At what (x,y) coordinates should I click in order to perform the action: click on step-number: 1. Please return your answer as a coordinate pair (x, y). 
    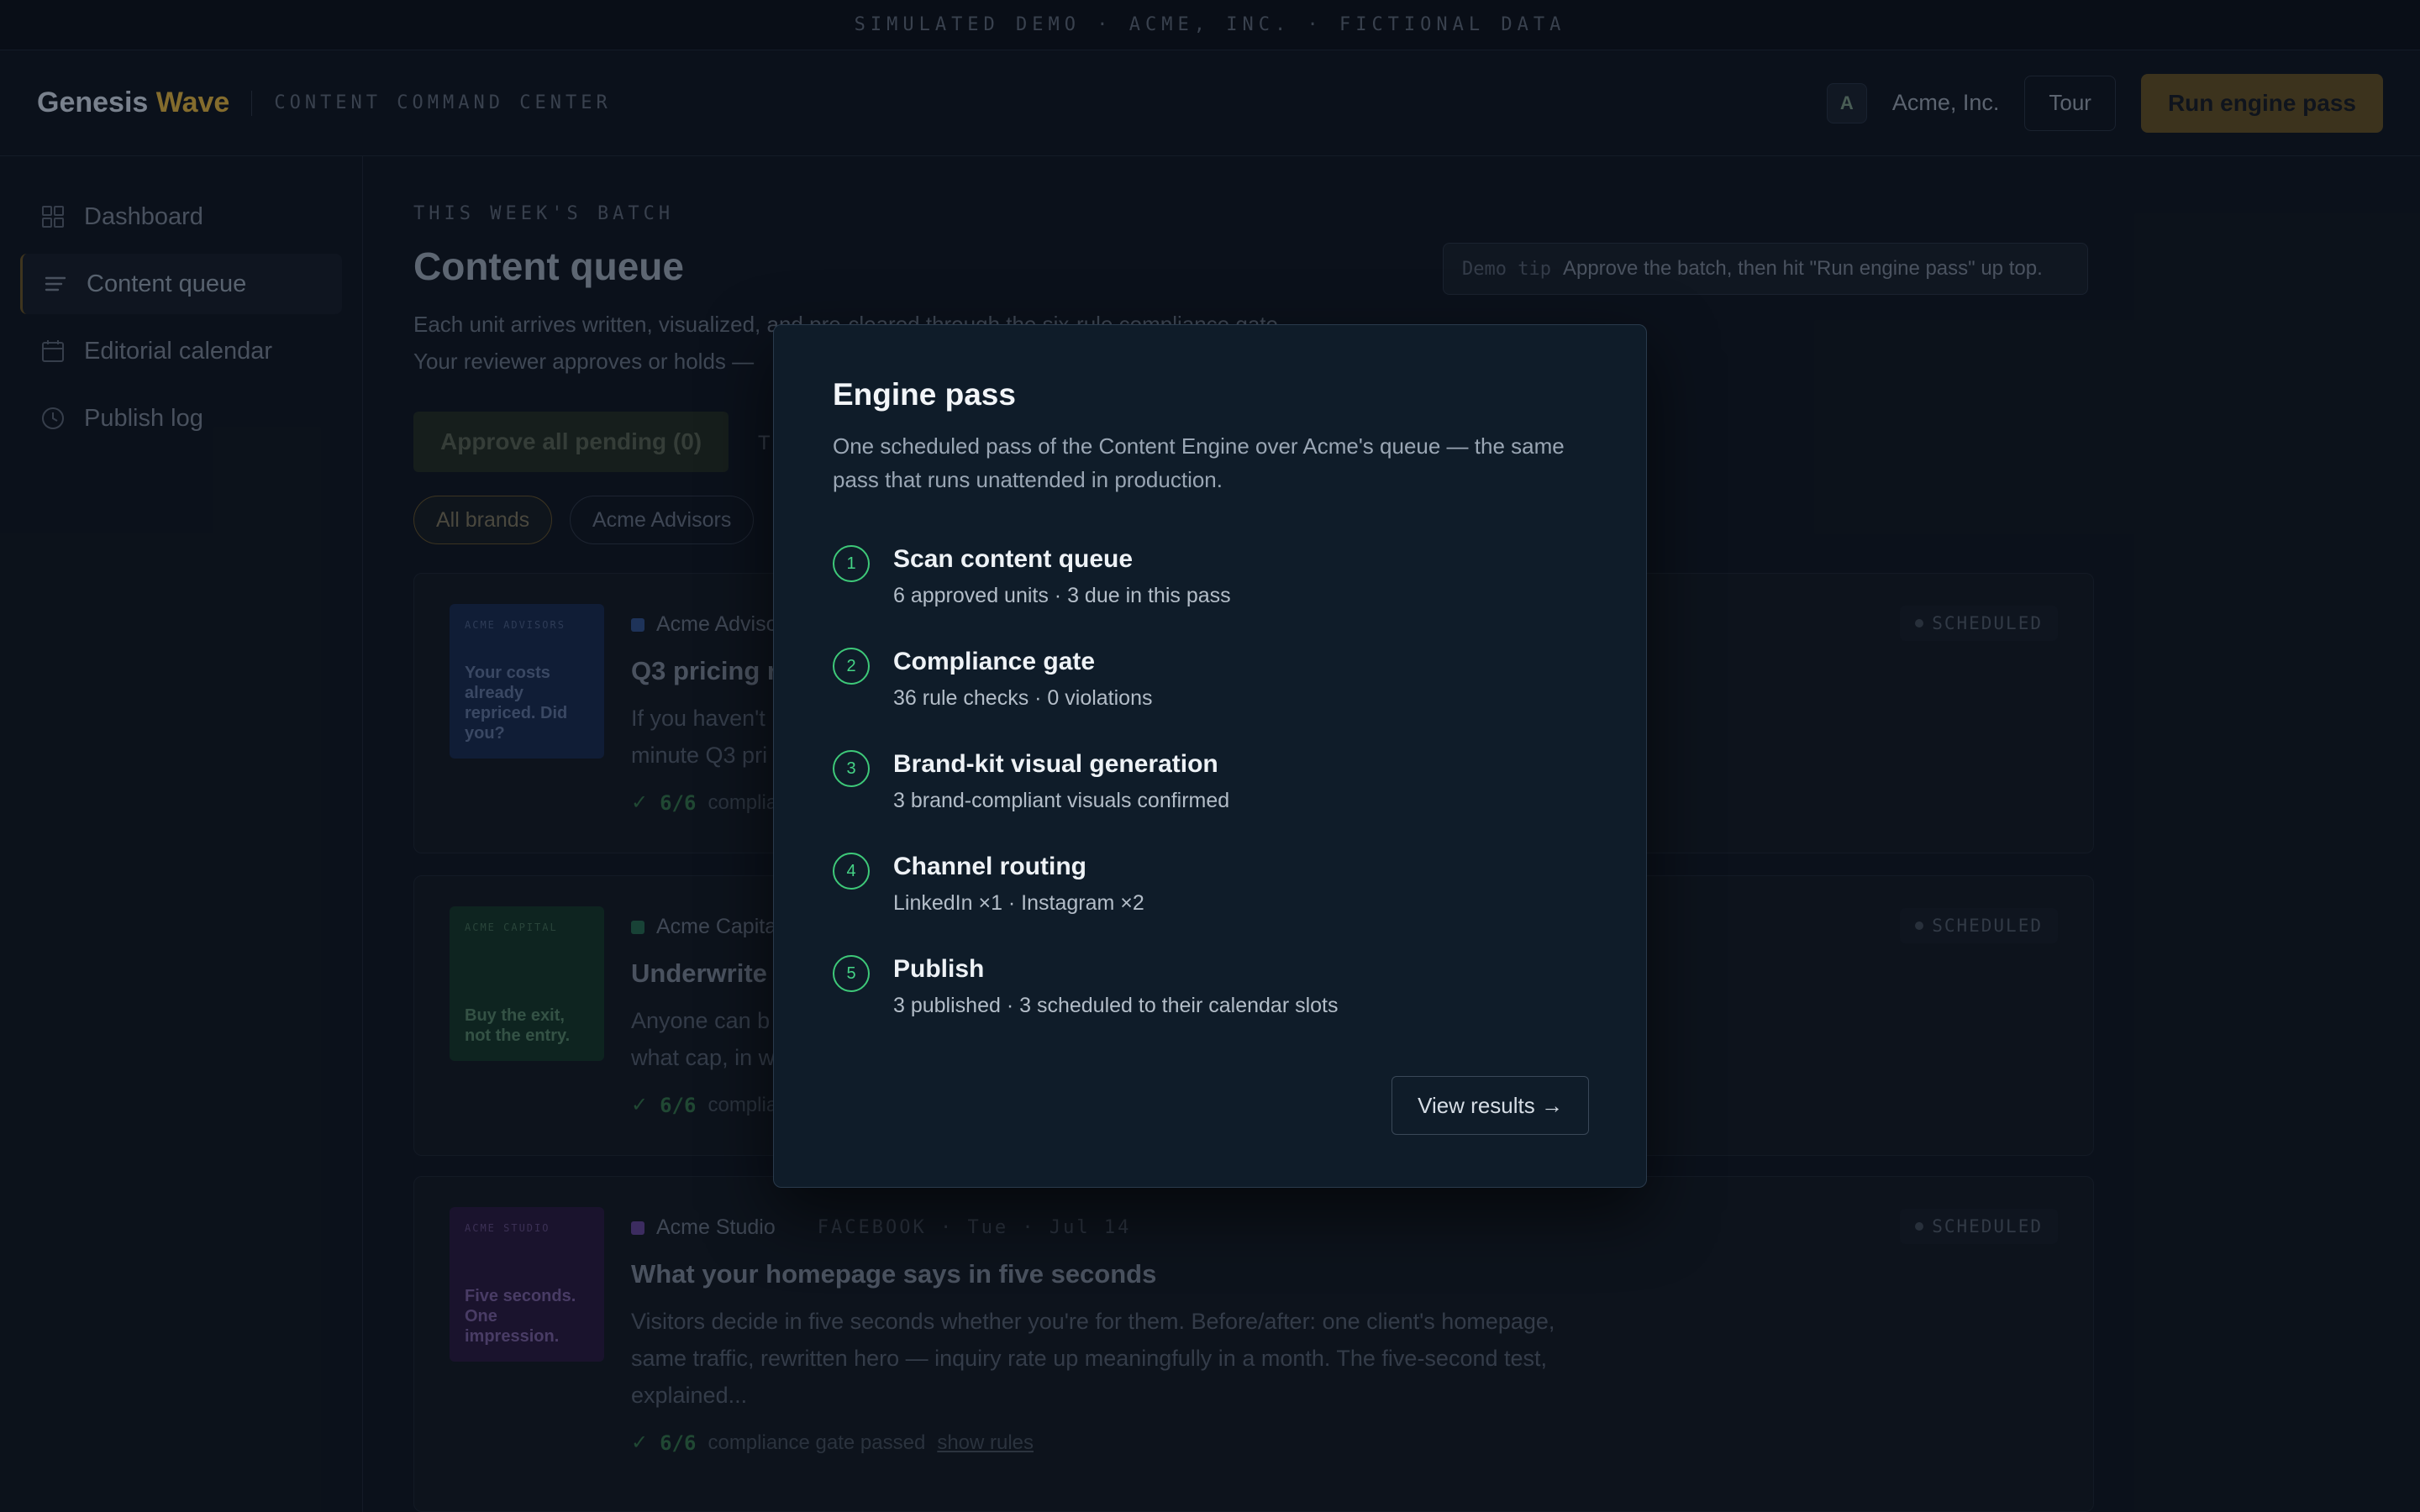
    Looking at the image, I should click on (852, 563).